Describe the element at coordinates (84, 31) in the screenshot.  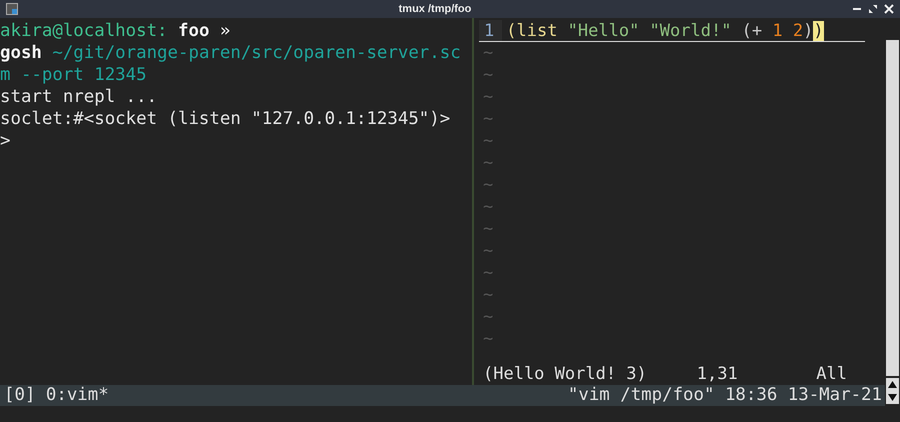
I see `terminal-text: akira@localhost:` at that location.